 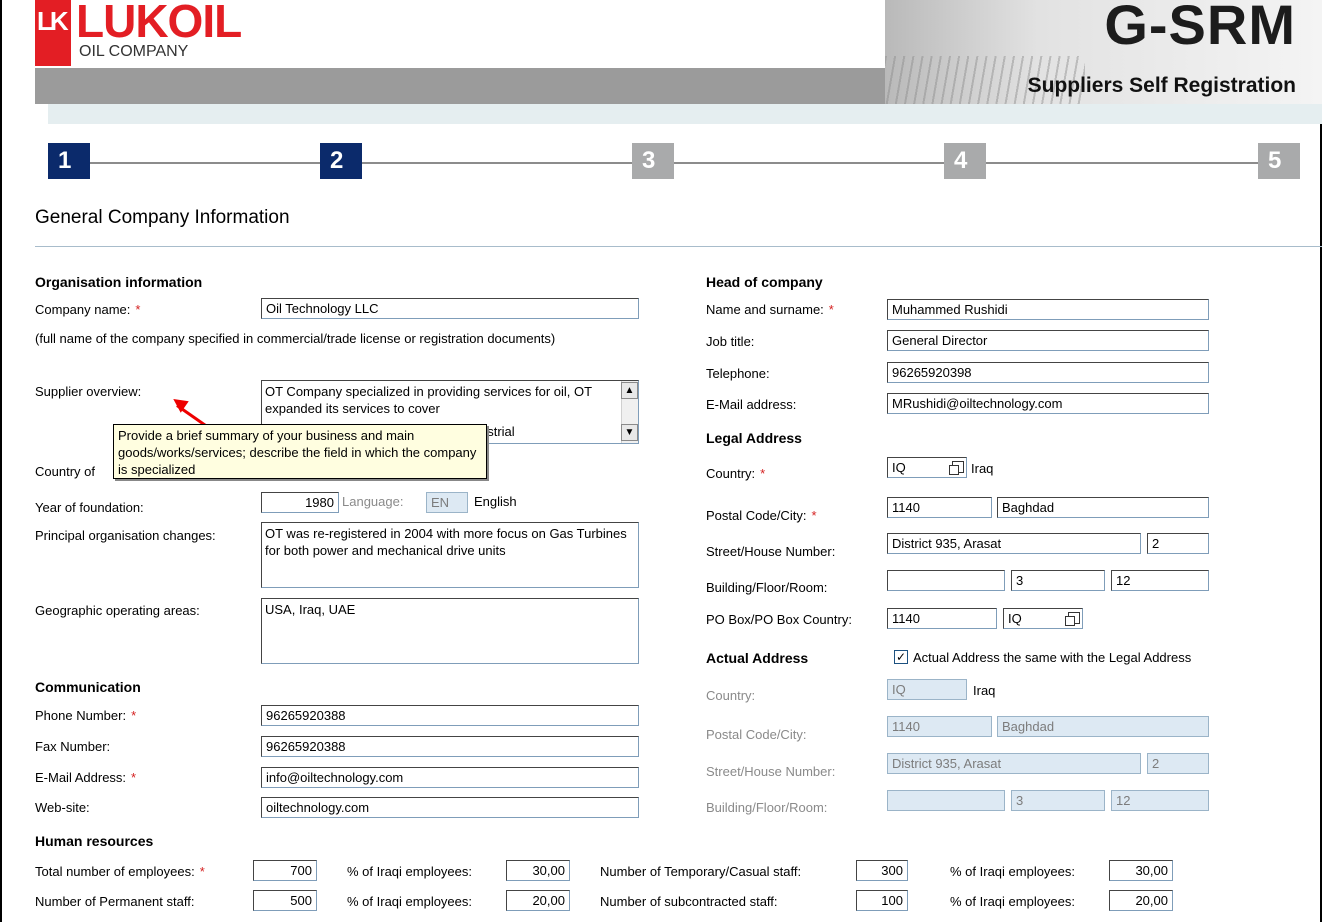 I want to click on temp-pct-input: 30,00, so click(x=1141, y=870).